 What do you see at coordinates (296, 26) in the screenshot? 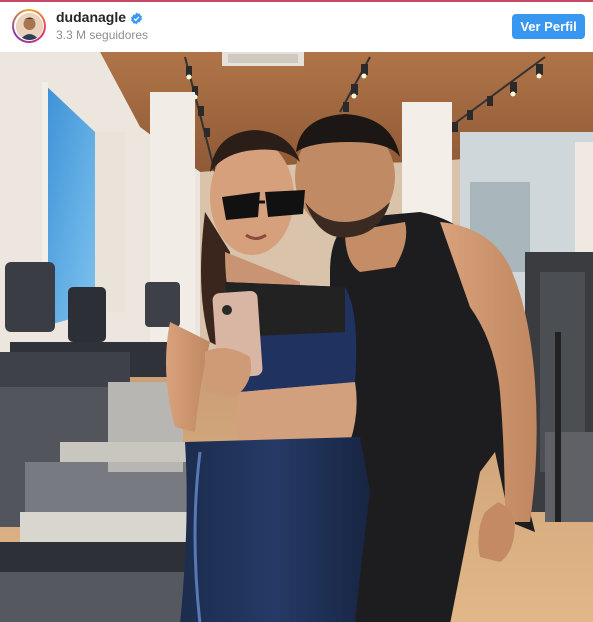
I see `post-header: dudanagle 3.3 M seguidores Ver Perfil` at bounding box center [296, 26].